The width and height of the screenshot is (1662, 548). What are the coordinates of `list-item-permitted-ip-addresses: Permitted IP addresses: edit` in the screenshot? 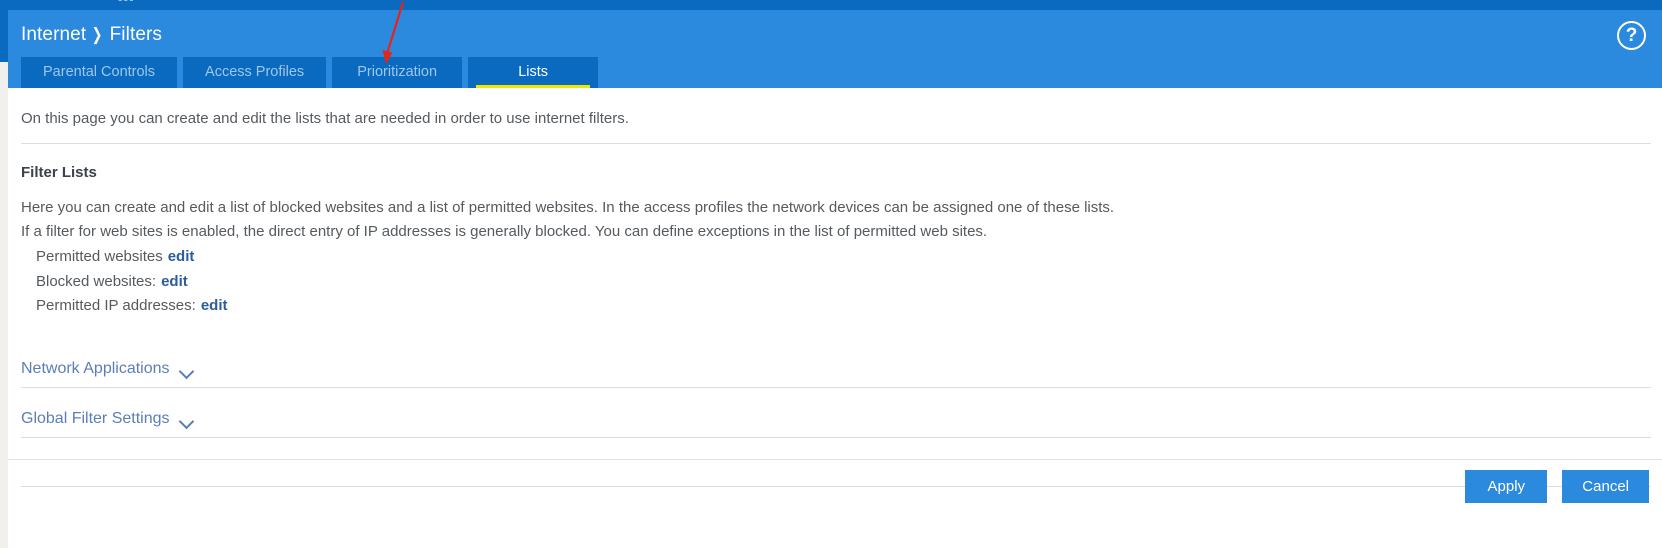 It's located at (131, 305).